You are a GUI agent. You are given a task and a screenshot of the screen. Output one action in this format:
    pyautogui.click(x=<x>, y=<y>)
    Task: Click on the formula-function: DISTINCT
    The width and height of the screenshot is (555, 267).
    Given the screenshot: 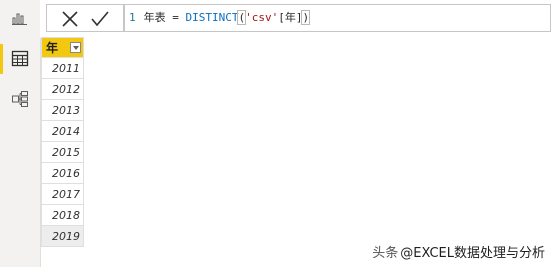 What is the action you would take?
    pyautogui.click(x=212, y=17)
    